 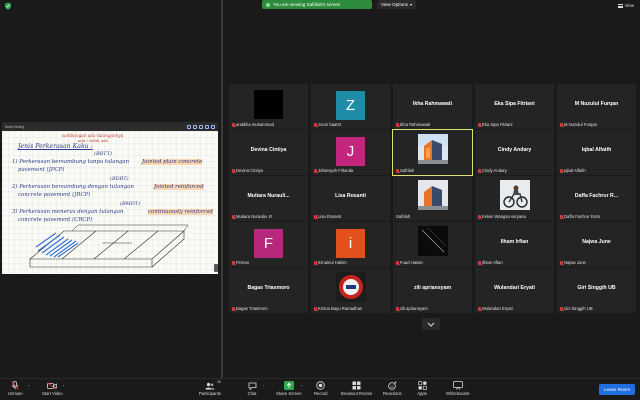 I want to click on participant-tile-active-speaker: Safrilah, so click(x=432, y=152).